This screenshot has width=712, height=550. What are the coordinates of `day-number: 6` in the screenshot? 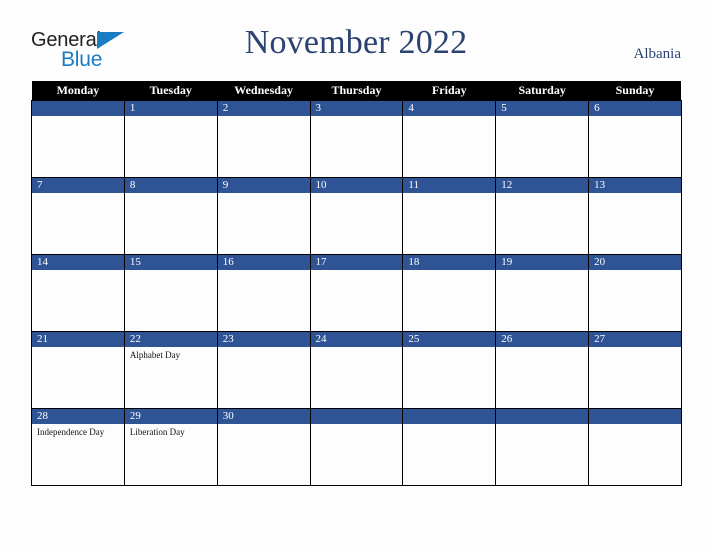 It's located at (635, 108).